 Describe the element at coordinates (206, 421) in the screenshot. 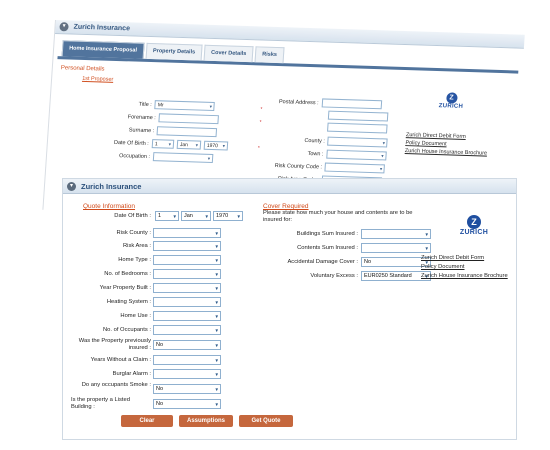

I see `assumptions-button: Assumptions` at that location.